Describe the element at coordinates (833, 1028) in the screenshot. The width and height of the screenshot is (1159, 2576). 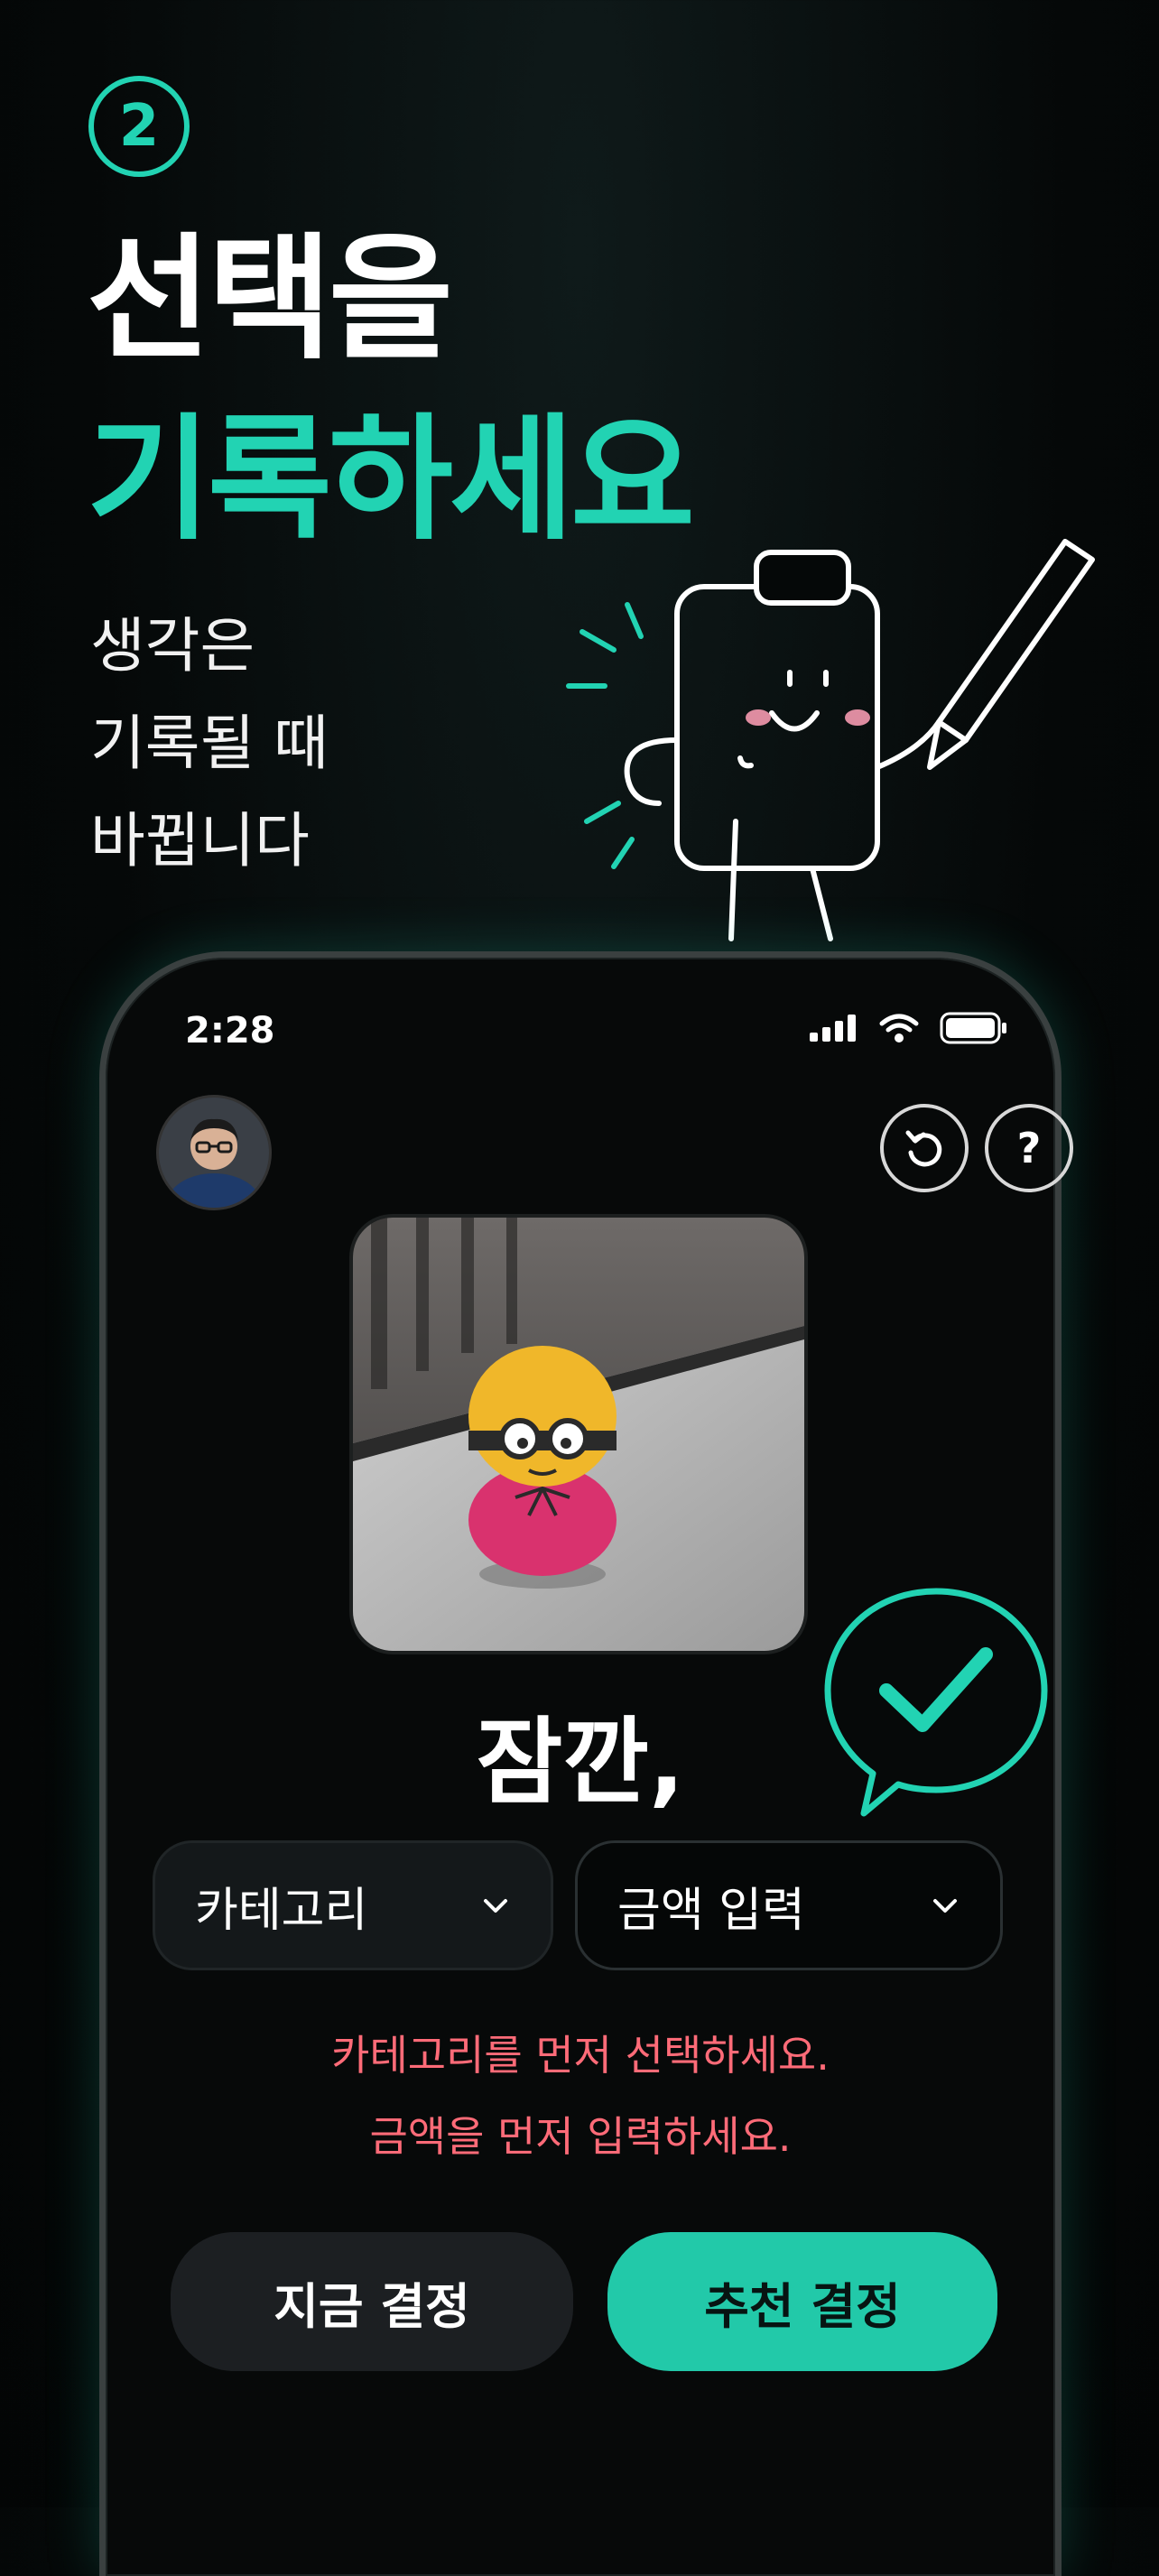
I see `signal-icon` at that location.